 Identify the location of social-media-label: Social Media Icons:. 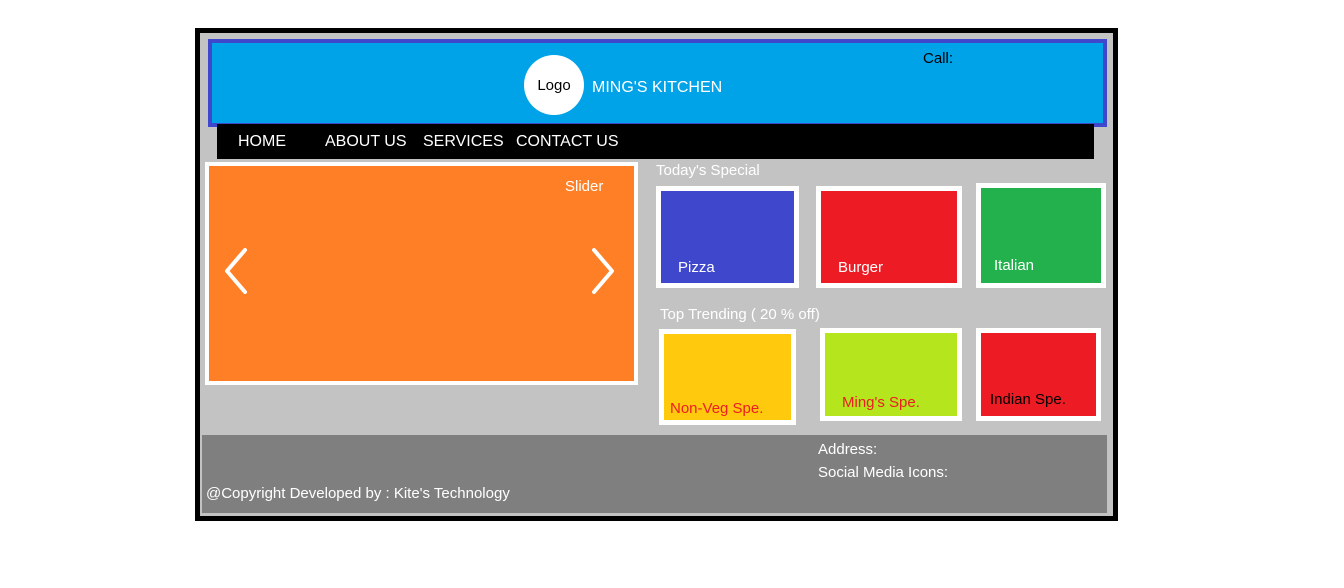
(883, 472).